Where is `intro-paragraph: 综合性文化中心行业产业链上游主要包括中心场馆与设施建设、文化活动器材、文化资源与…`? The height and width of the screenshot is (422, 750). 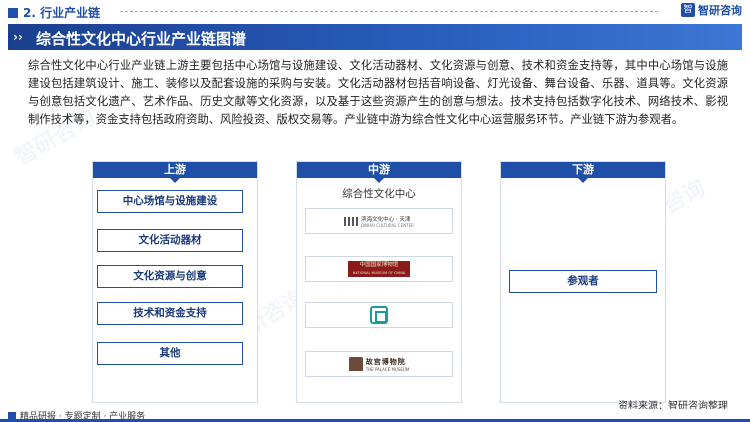
intro-paragraph: 综合性文化中心行业产业链上游主要包括中心场馆与设施建设、文化活动器材、文化资源与… is located at coordinates (378, 92).